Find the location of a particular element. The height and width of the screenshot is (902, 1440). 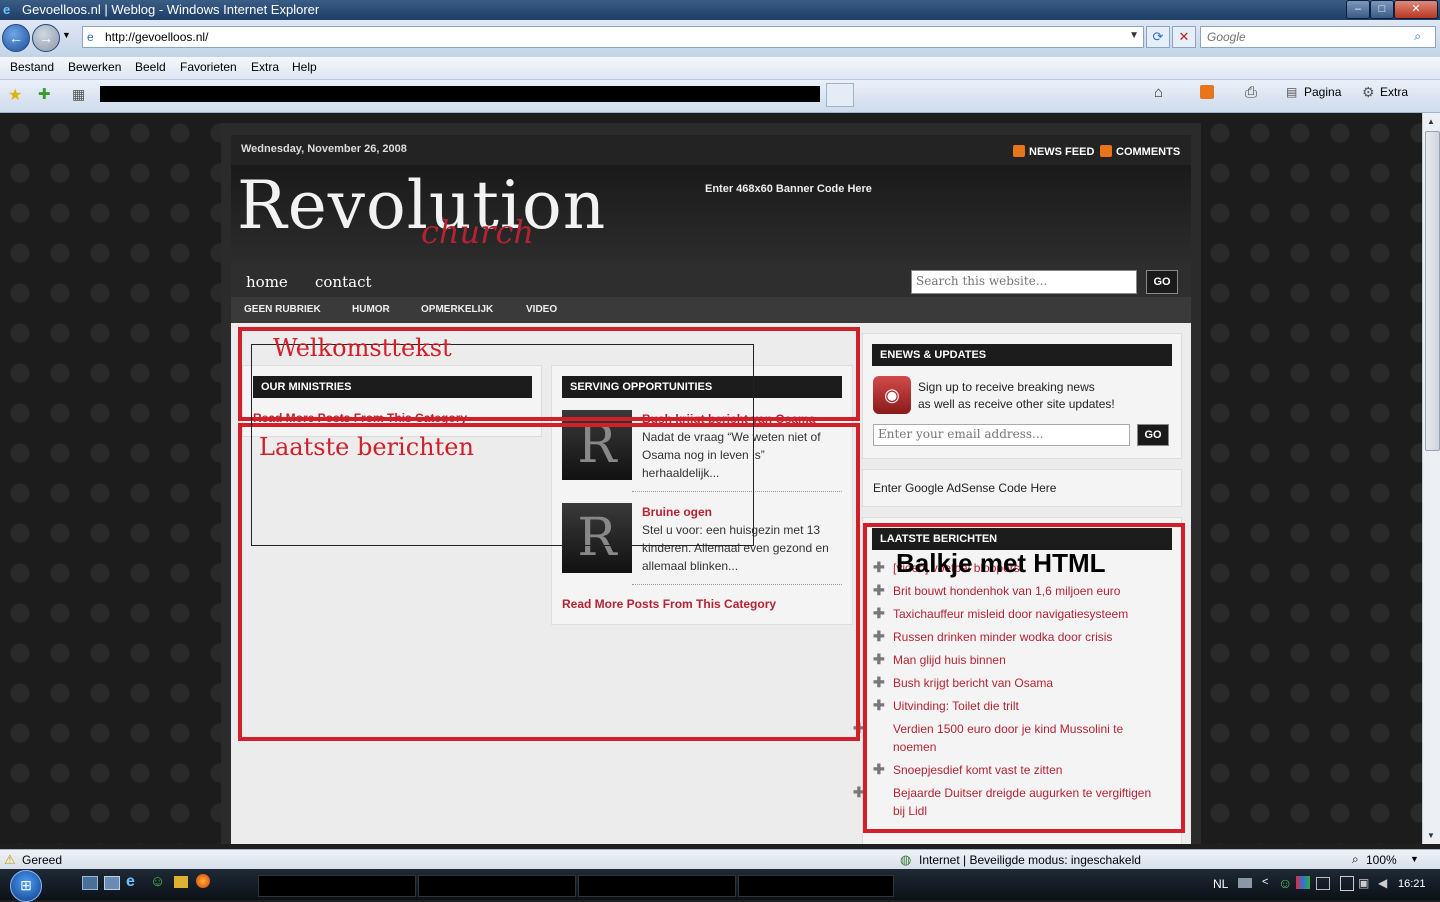

feeds-icon is located at coordinates (1207, 92).